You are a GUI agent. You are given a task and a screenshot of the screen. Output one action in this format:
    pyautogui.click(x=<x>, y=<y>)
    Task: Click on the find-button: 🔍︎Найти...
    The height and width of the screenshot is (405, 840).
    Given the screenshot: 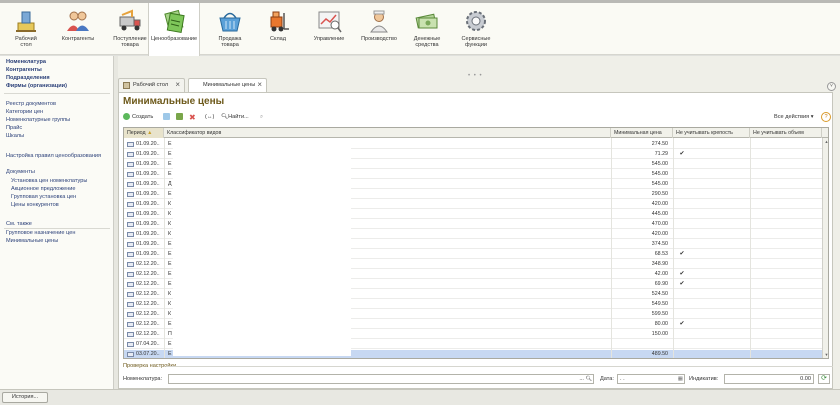 What is the action you would take?
    pyautogui.click(x=235, y=117)
    